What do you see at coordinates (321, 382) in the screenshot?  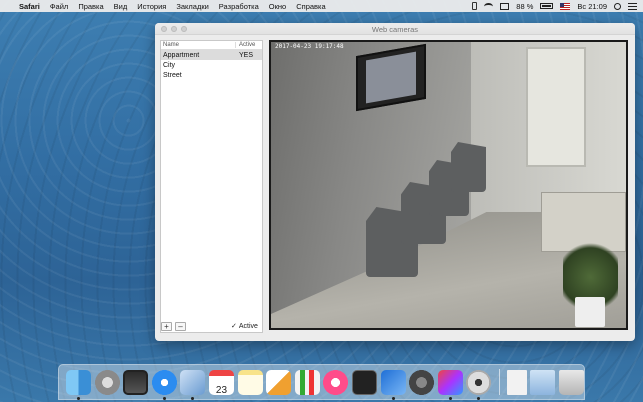 I see `dock: 23` at bounding box center [321, 382].